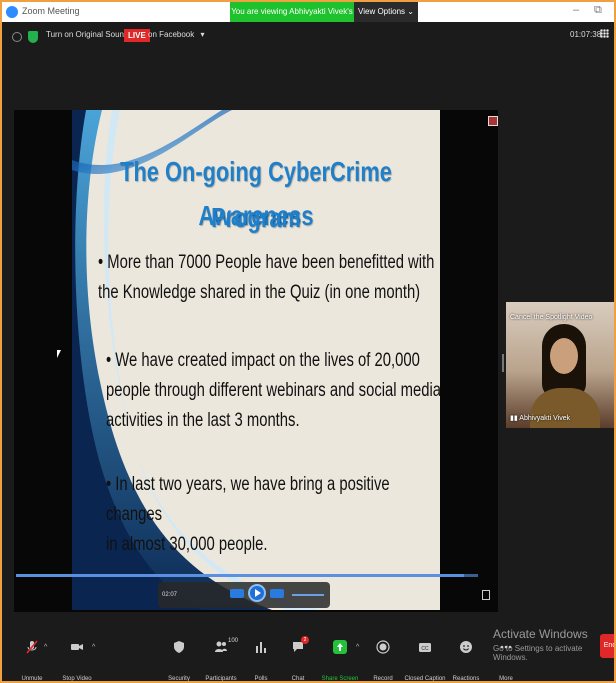 This screenshot has height=683, width=616. I want to click on panel-resize-handle, so click(503, 363).